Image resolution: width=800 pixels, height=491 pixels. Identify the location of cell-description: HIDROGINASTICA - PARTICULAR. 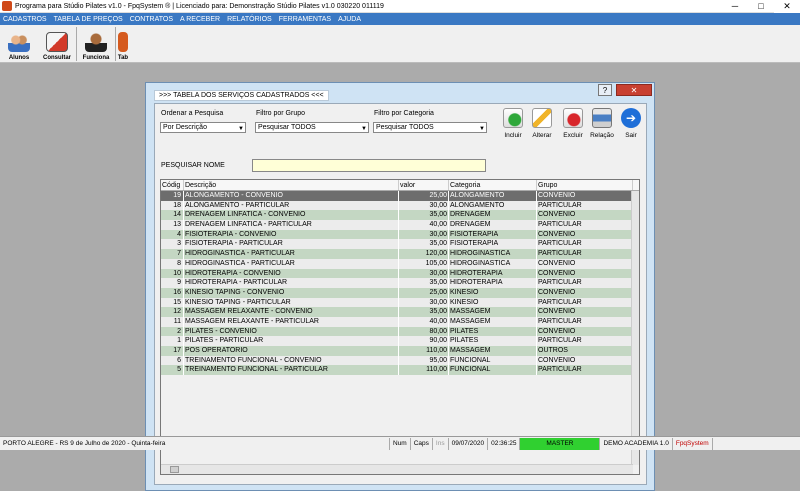
(291, 254).